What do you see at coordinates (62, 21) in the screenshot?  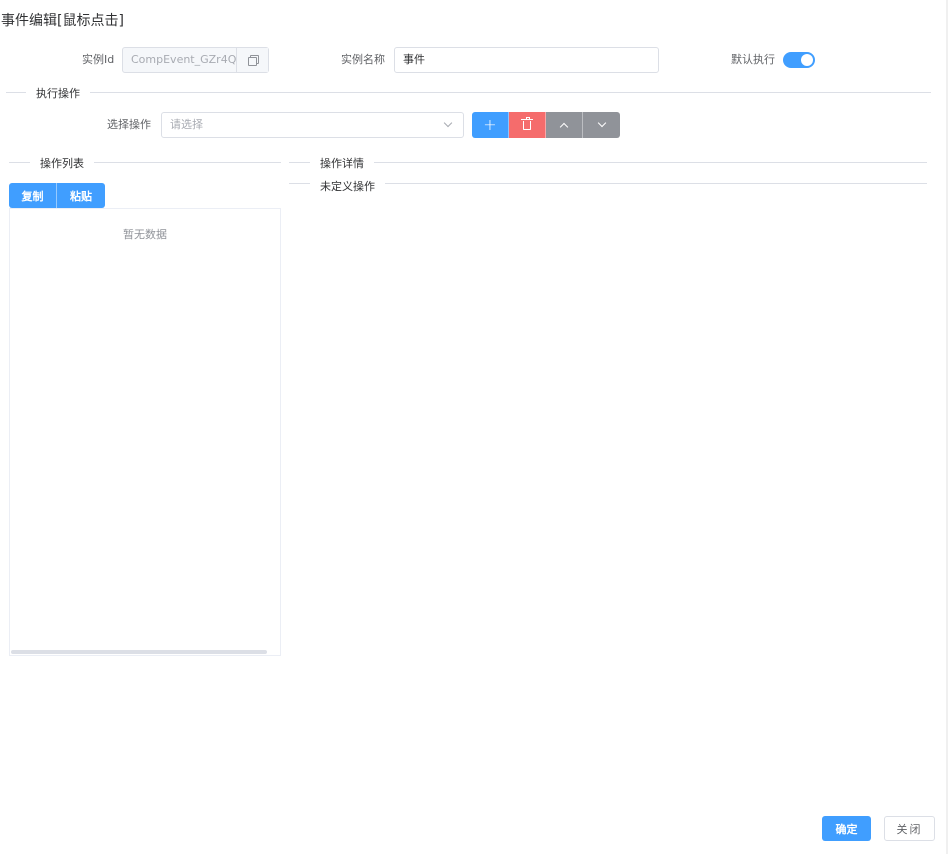 I see `dialog-title: 事件编辑[鼠标点击]` at bounding box center [62, 21].